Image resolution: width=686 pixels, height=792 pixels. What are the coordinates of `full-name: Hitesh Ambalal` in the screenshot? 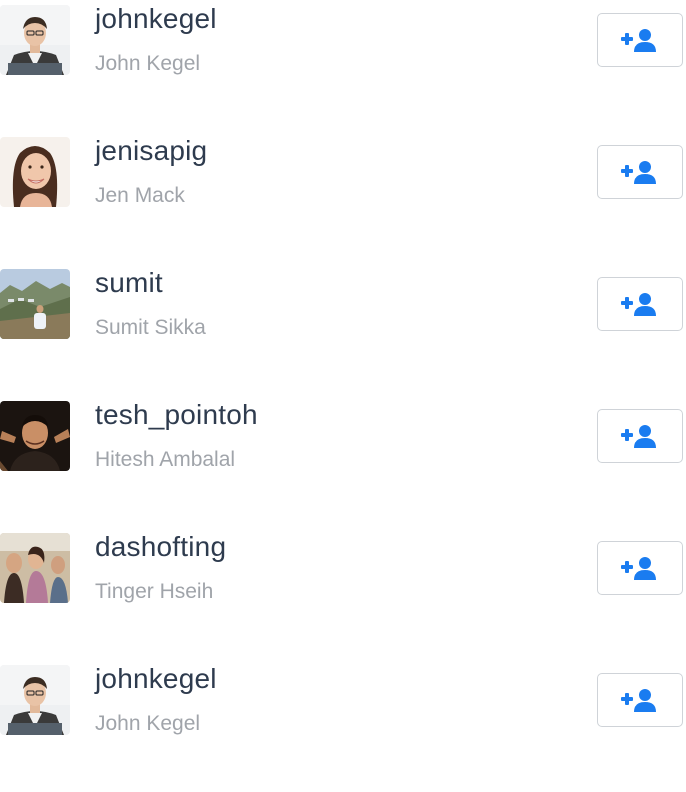 It's located at (165, 459).